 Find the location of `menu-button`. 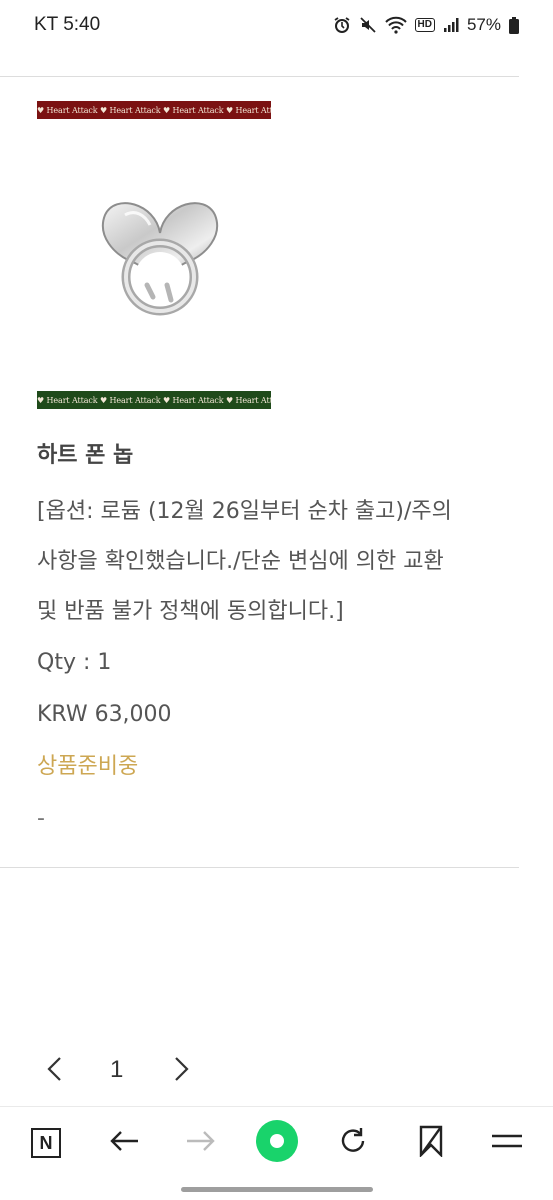

menu-button is located at coordinates (507, 1143).